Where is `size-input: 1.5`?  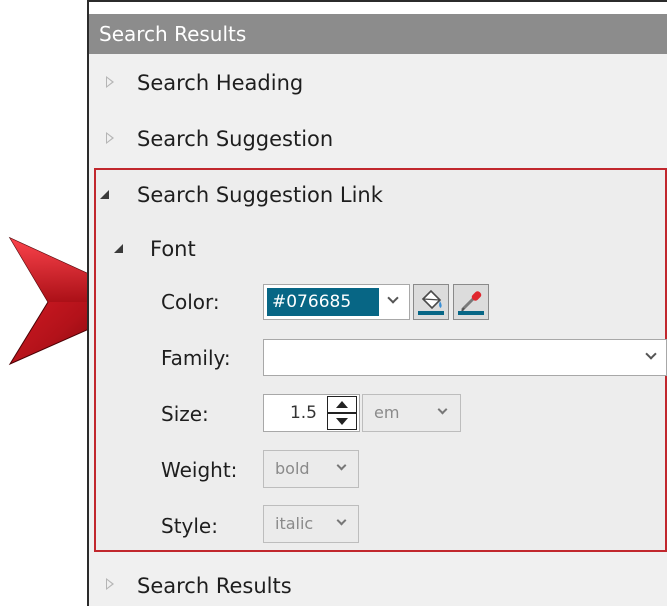
size-input: 1.5 is located at coordinates (311, 413).